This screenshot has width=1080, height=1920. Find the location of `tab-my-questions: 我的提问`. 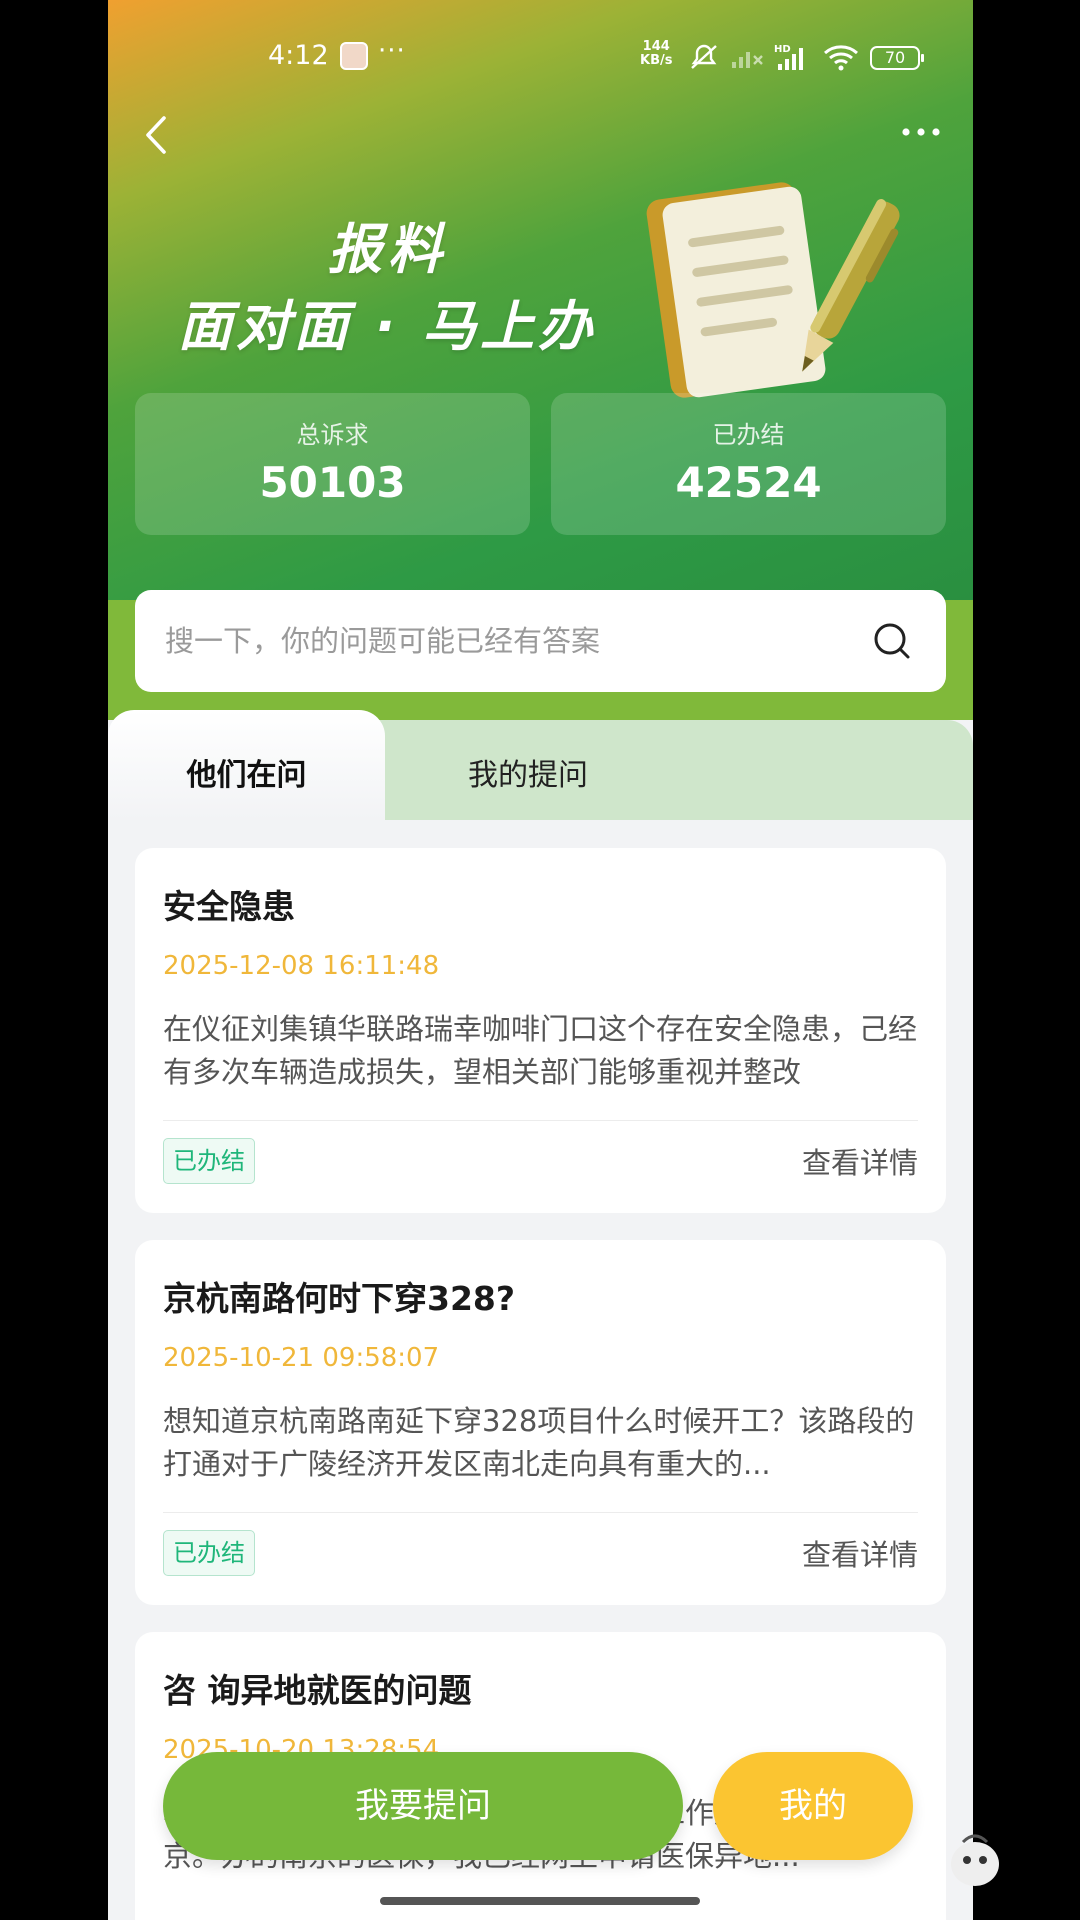

tab-my-questions: 我的提问 is located at coordinates (528, 770).